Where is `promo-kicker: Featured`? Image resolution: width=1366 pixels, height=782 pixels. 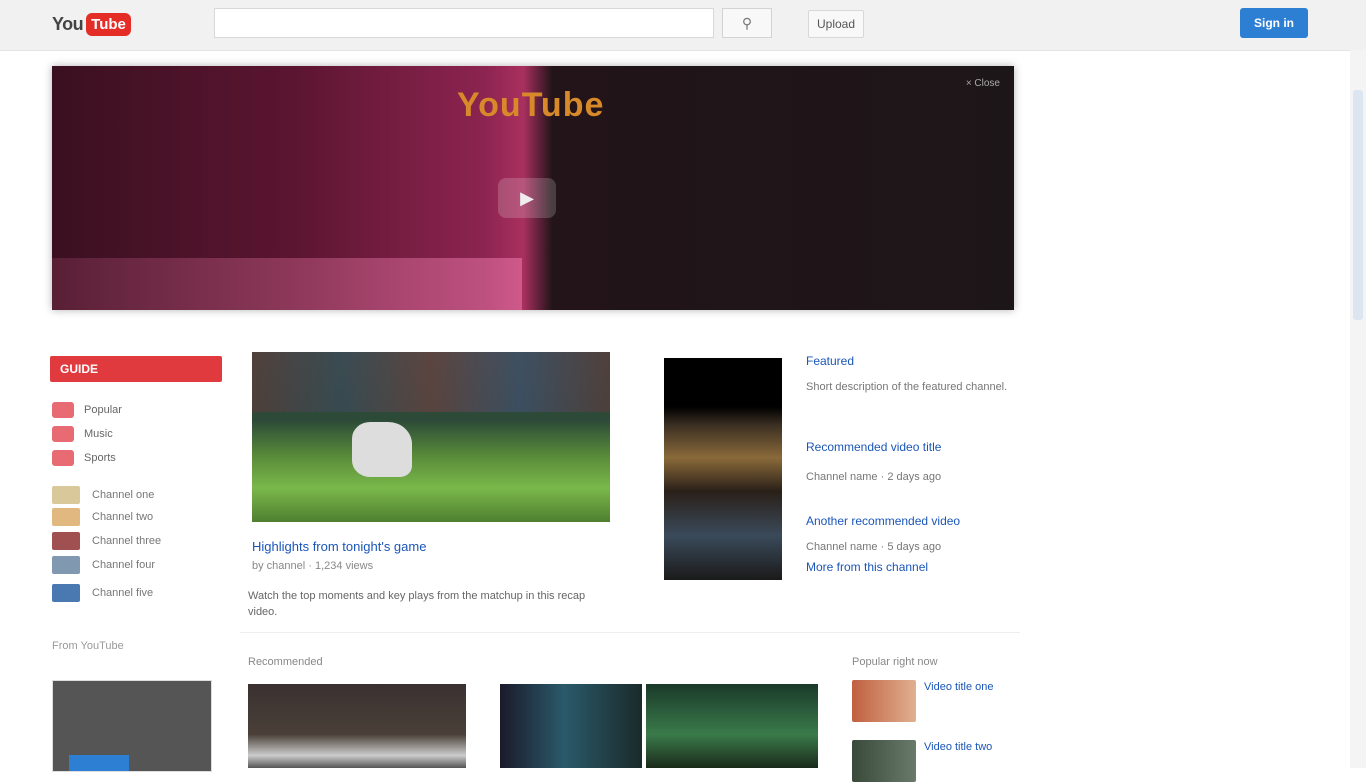
promo-kicker: Featured is located at coordinates (830, 361).